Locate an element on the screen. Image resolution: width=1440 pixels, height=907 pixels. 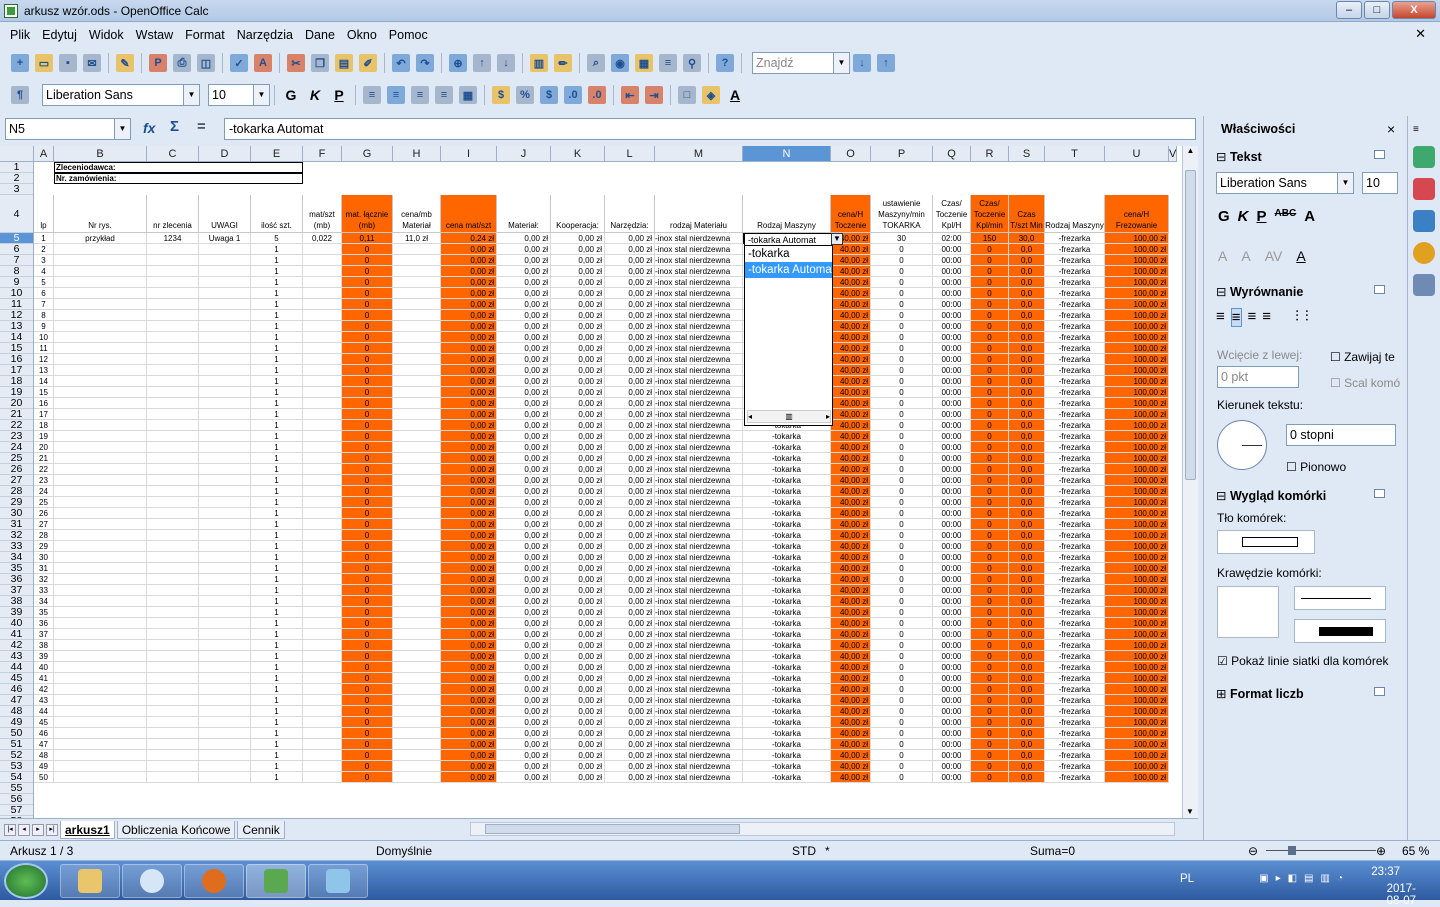
cell-C23 is located at coordinates (173, 436).